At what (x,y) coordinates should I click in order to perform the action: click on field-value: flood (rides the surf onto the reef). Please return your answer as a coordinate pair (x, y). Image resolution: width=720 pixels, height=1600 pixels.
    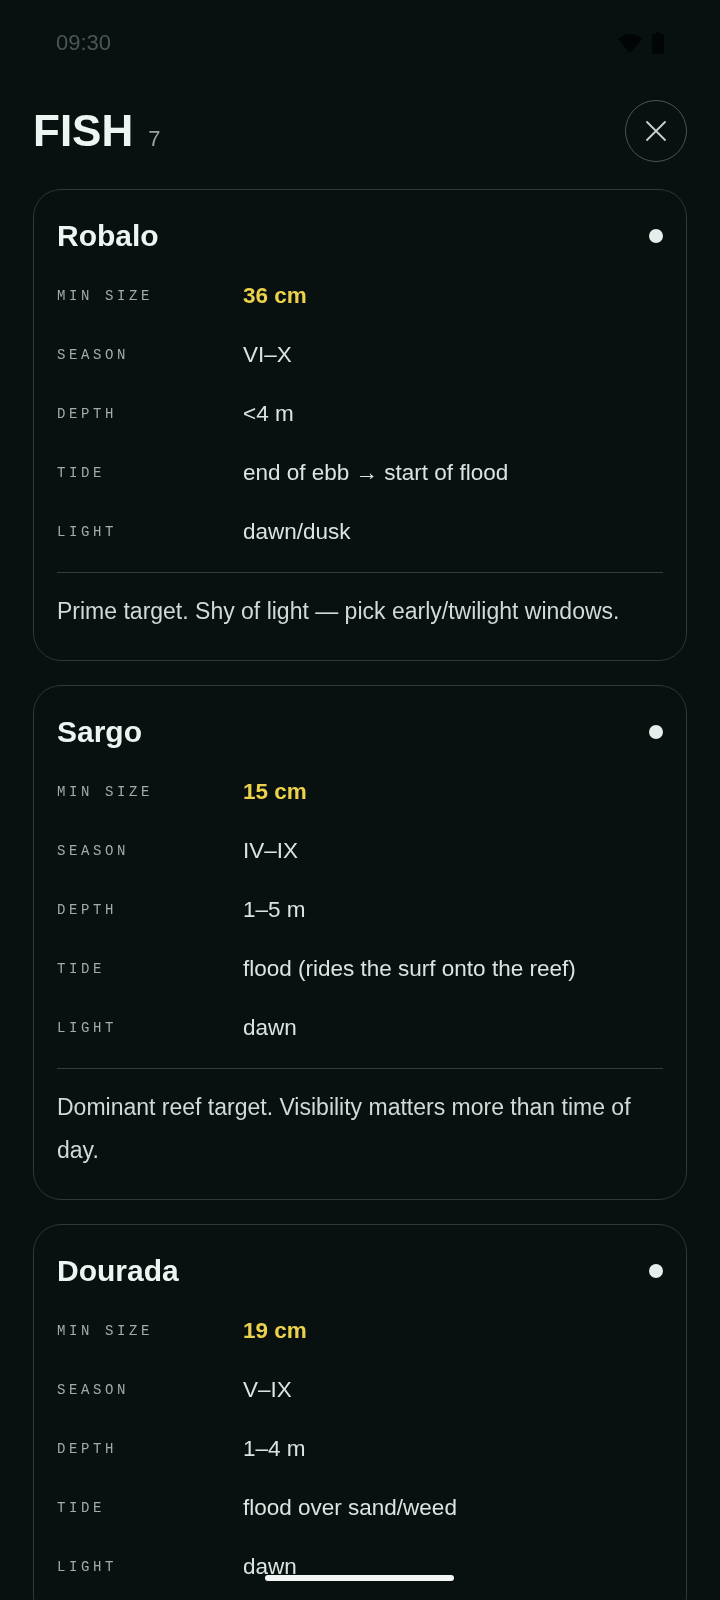
    Looking at the image, I should click on (409, 968).